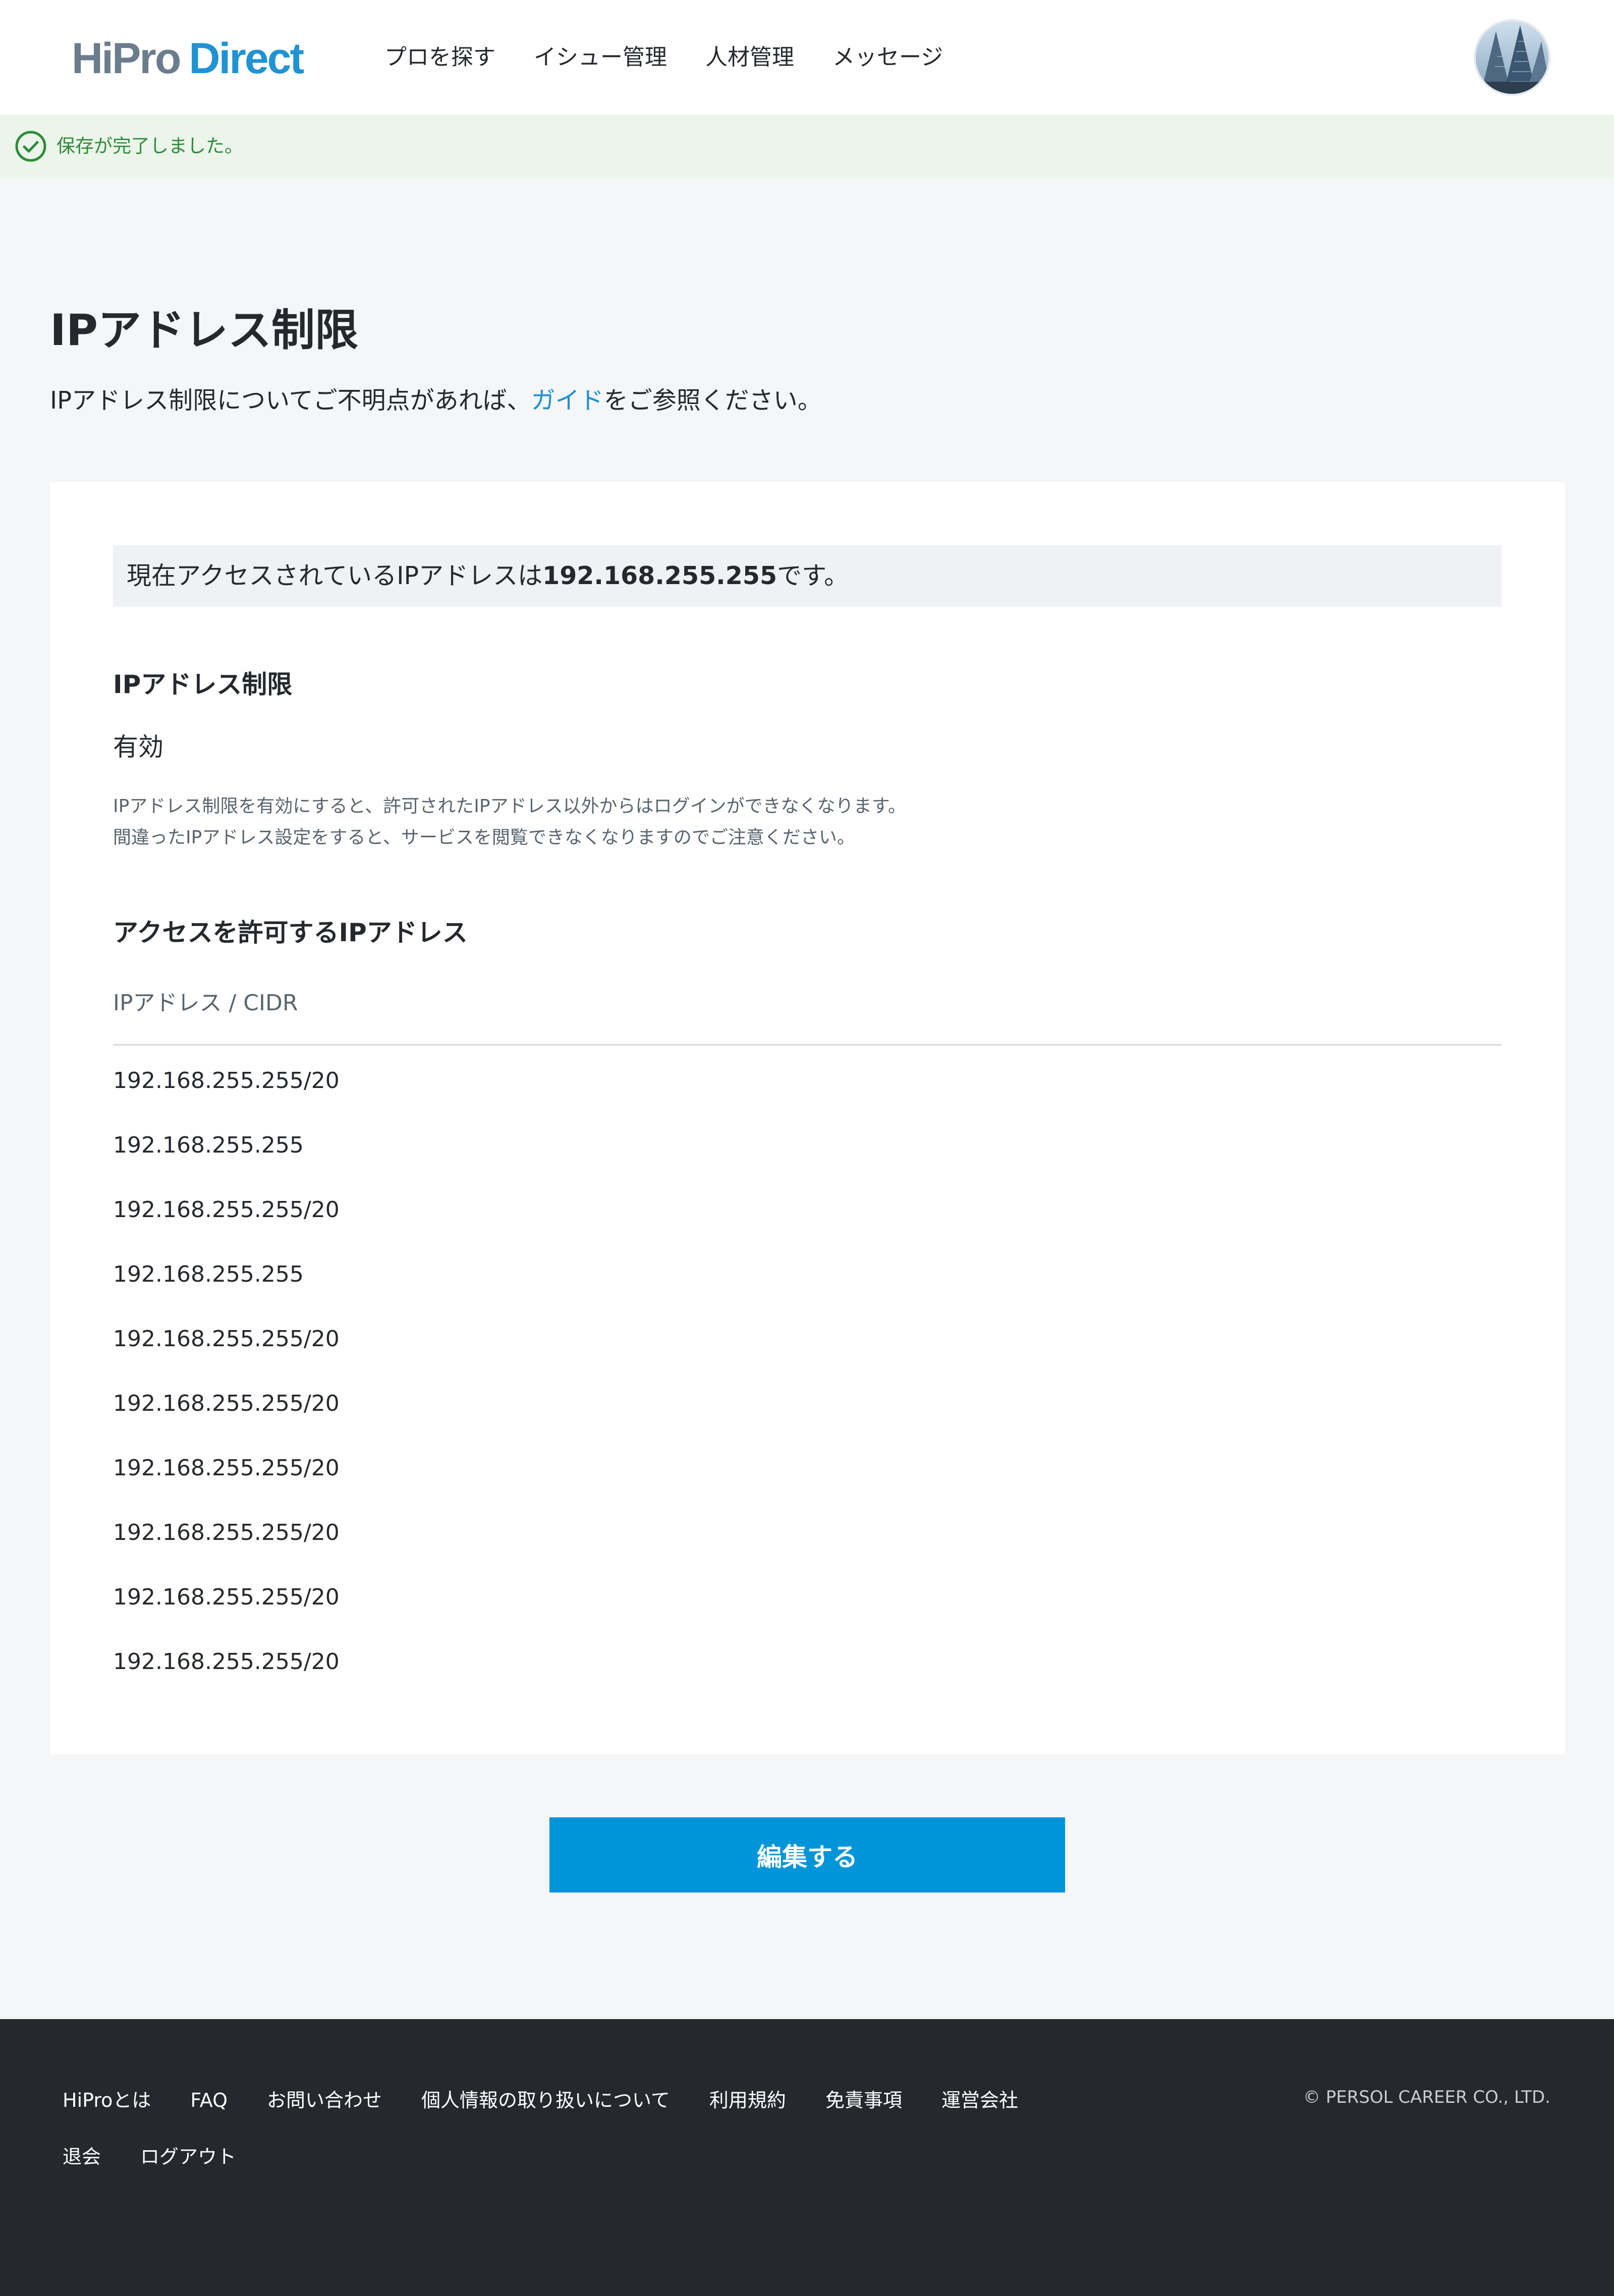 This screenshot has height=2296, width=1614. I want to click on restriction-status: 有効, so click(138, 747).